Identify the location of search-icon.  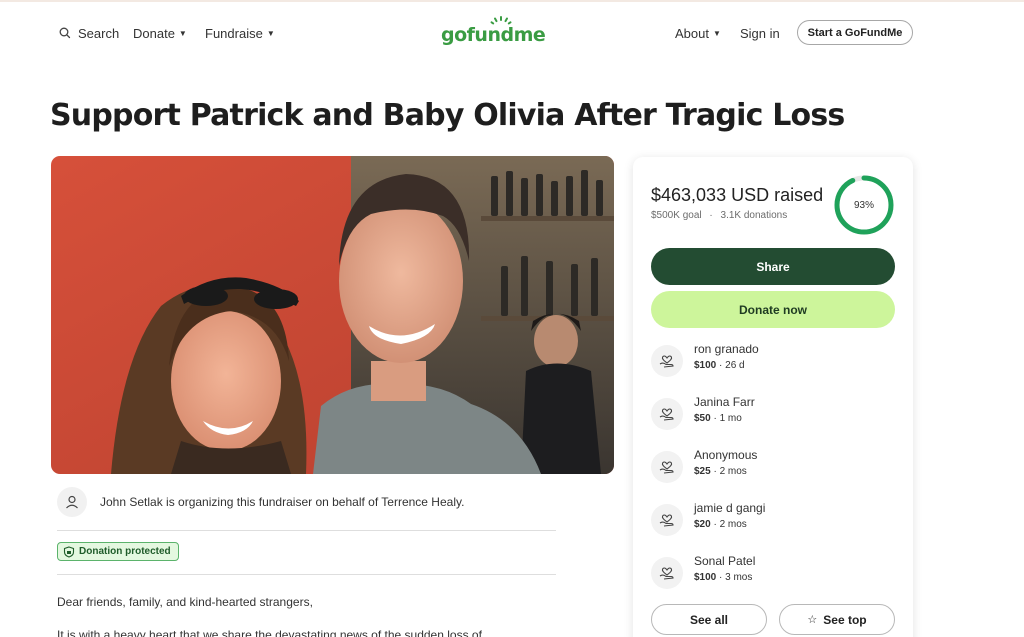
(65, 33).